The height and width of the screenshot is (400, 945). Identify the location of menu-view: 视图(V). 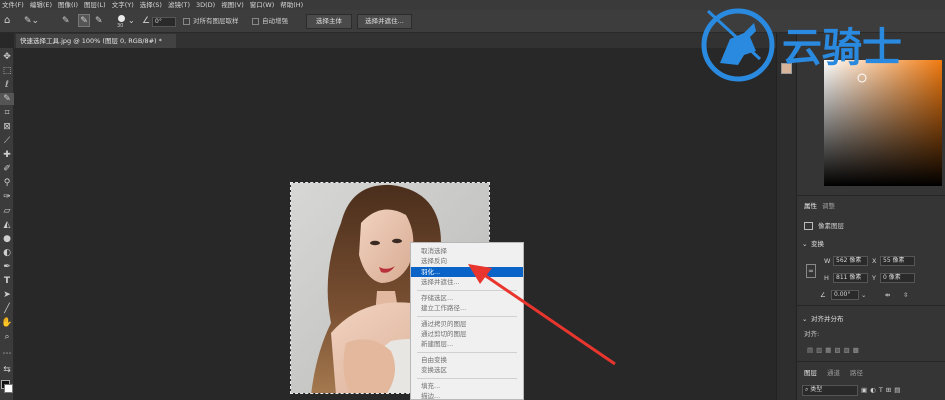
(232, 5).